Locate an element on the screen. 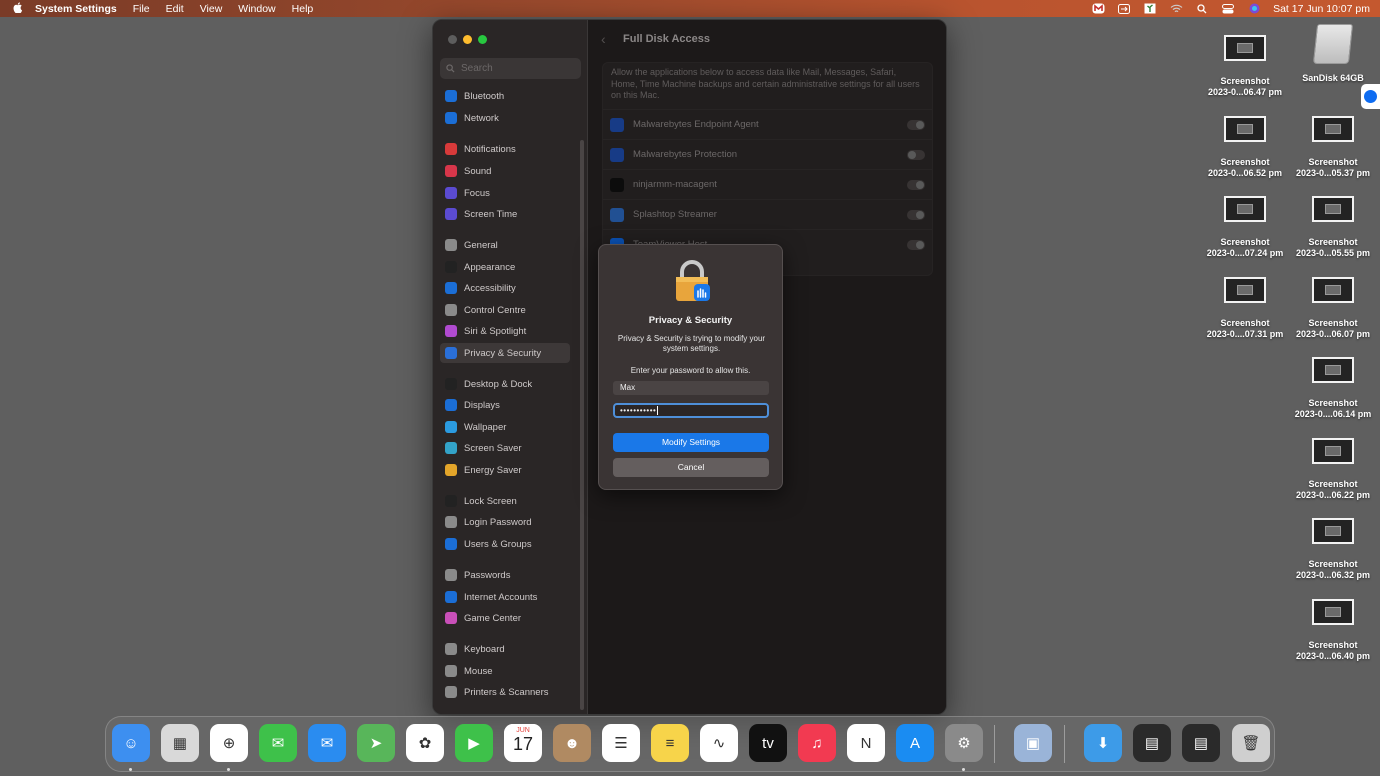 This screenshot has width=1380, height=776. dock-safari-icon: ⊕ is located at coordinates (229, 743).